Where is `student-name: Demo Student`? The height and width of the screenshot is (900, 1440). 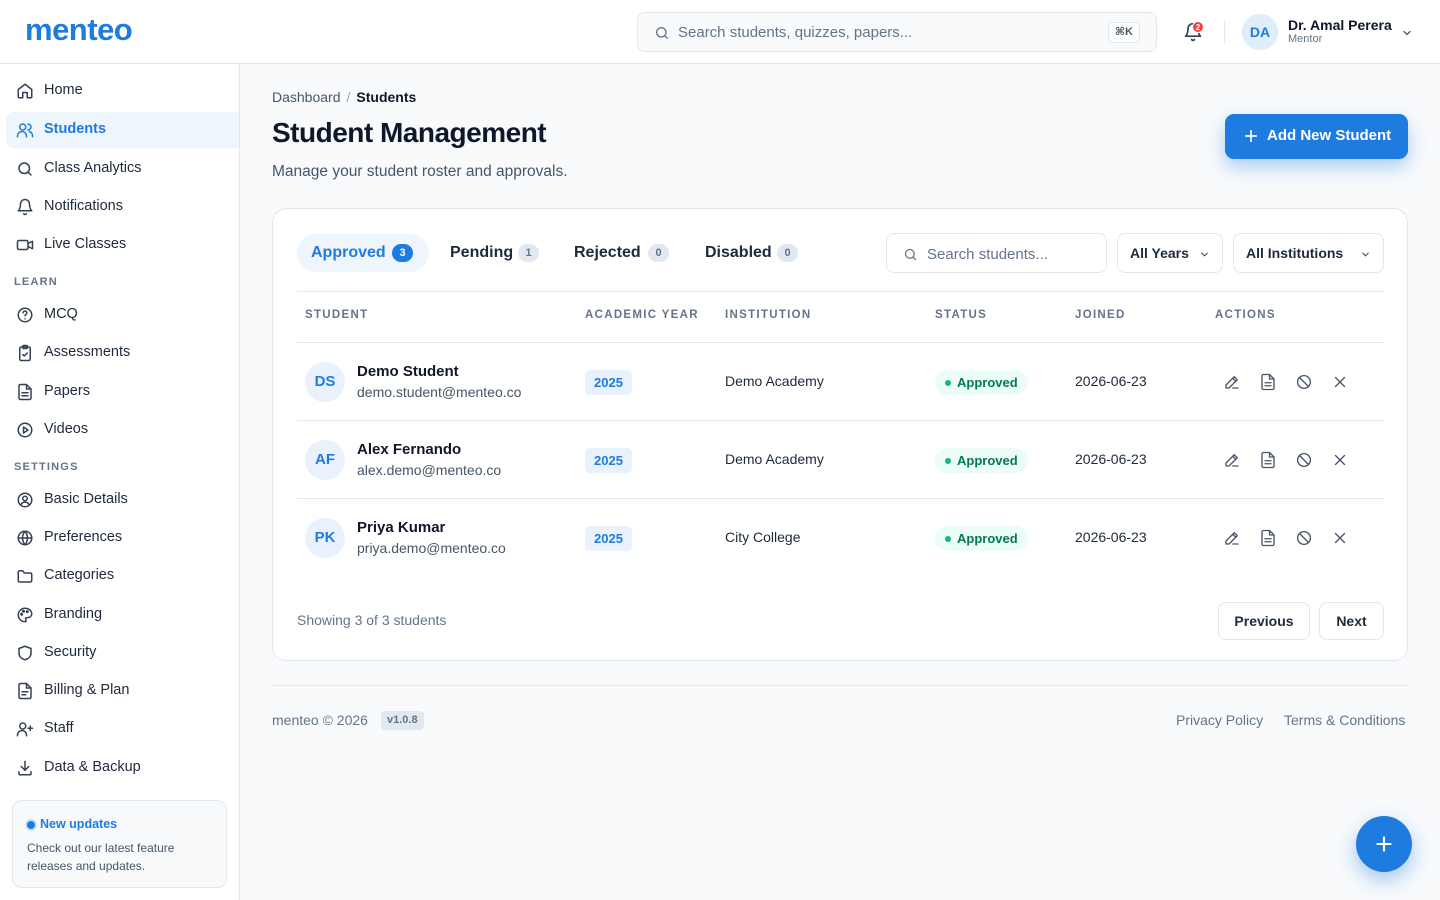 student-name: Demo Student is located at coordinates (408, 371).